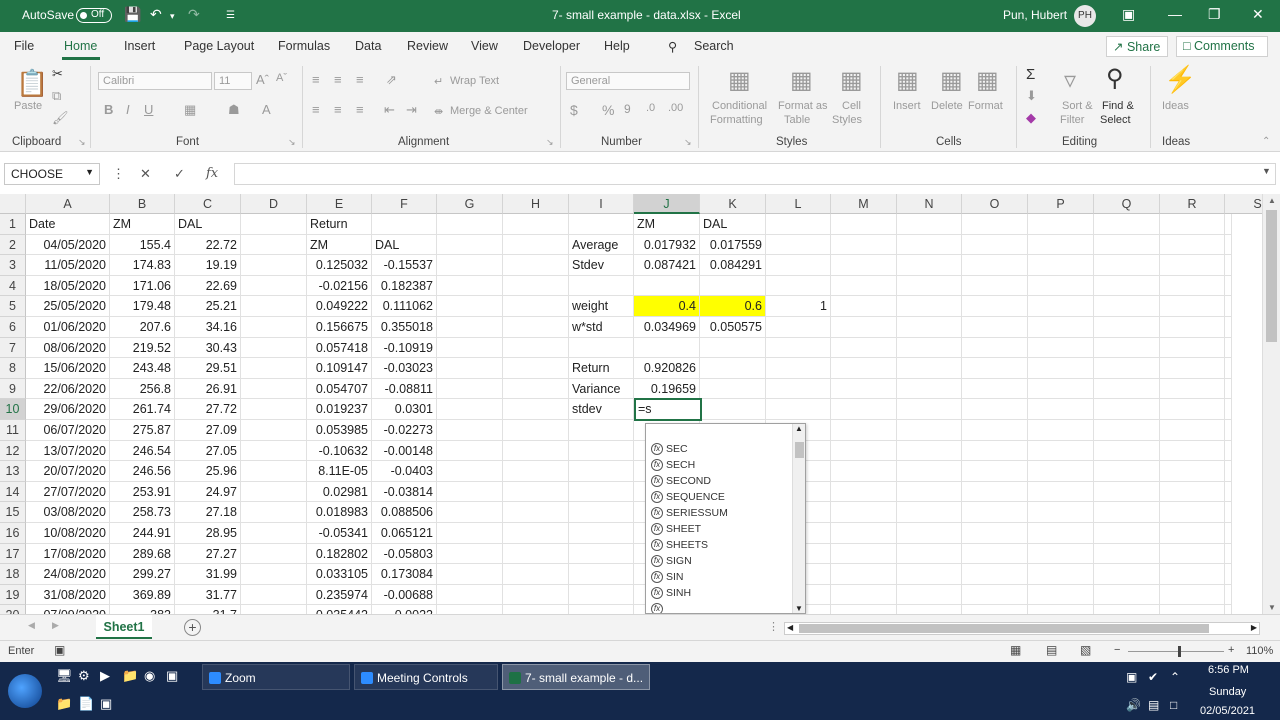  Describe the element at coordinates (1175, 106) in the screenshot. I see `ideas-button-label: Ideas` at that location.